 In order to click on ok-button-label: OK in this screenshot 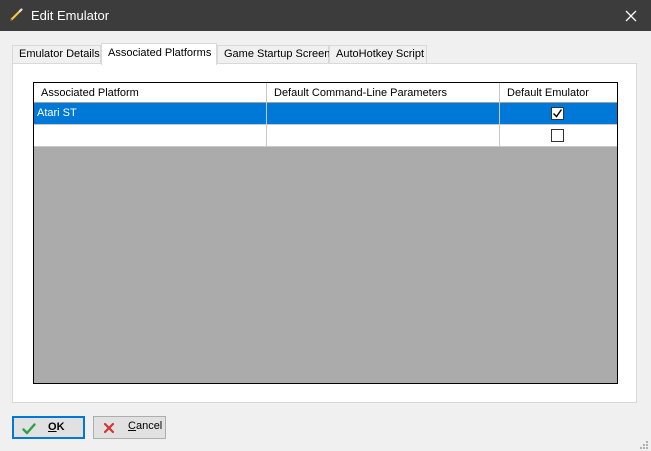, I will do `click(56, 427)`.